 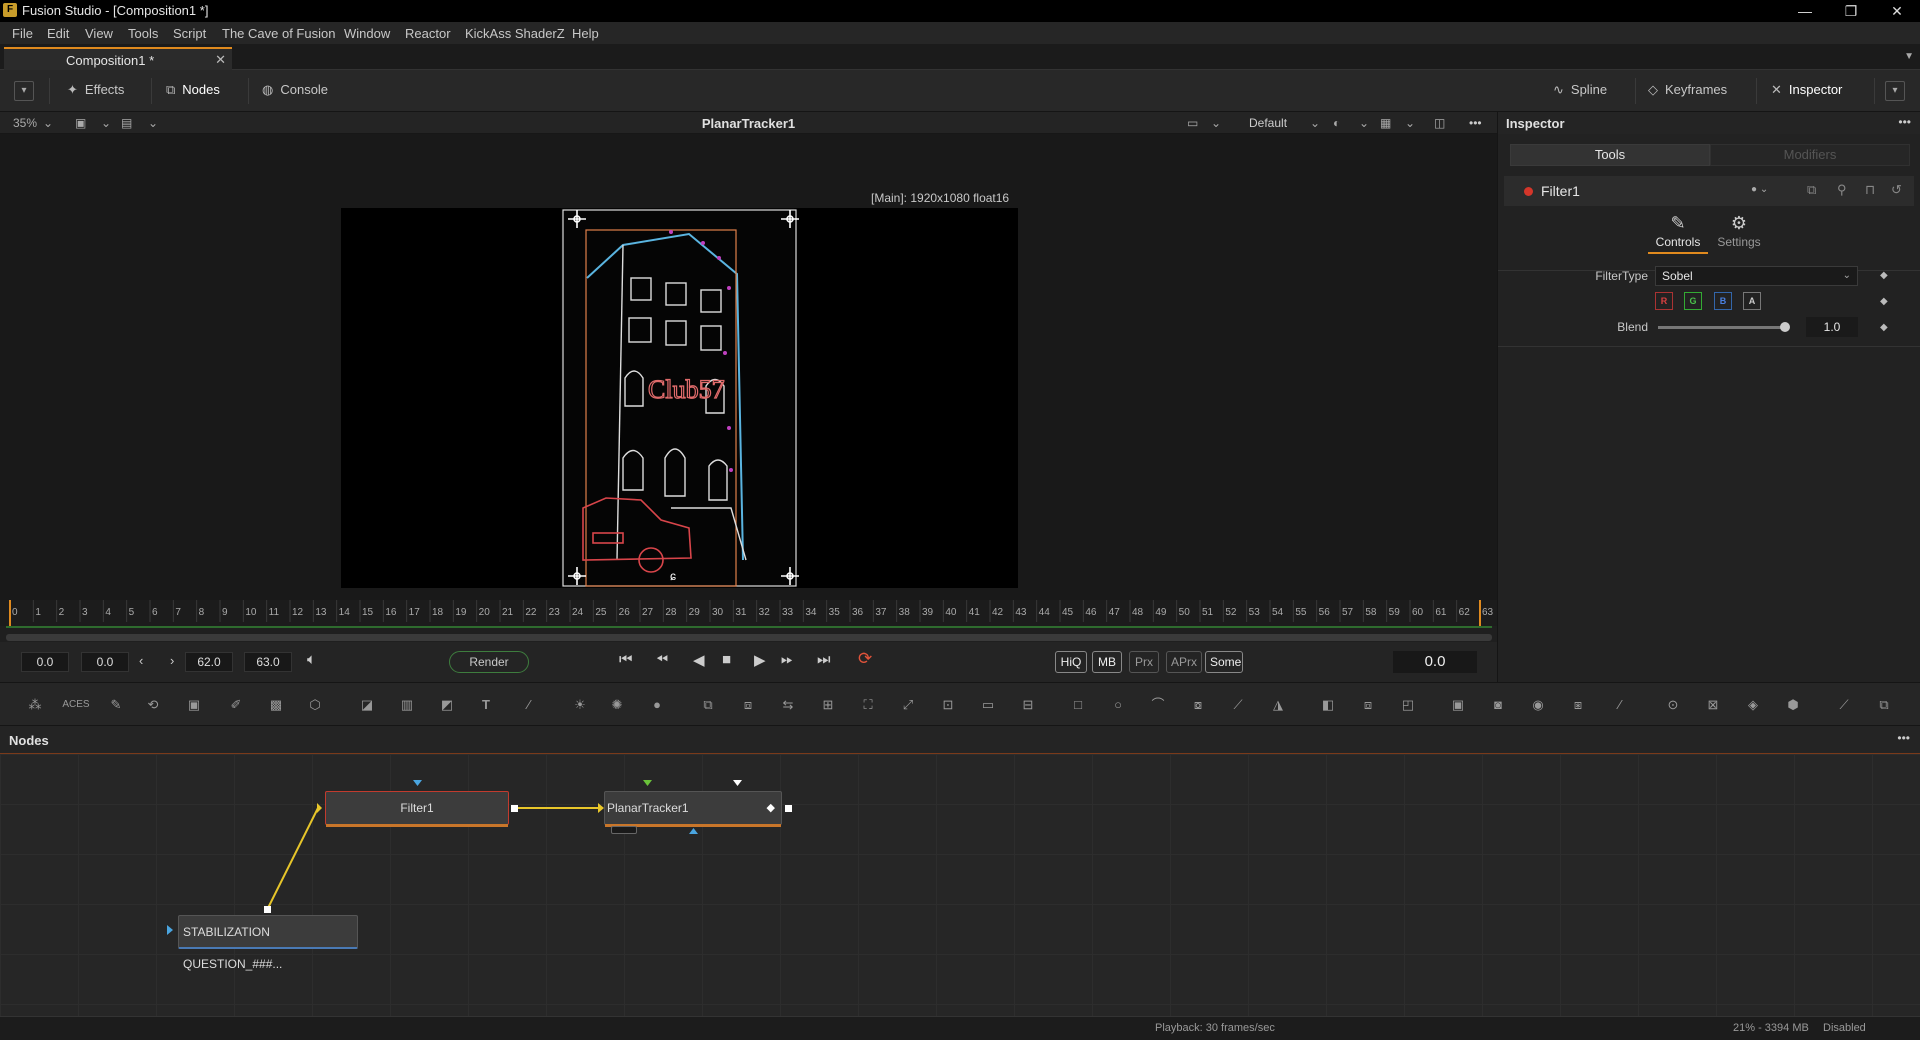 What do you see at coordinates (948, 705) in the screenshot?
I see `scale-tool-icon: ⊡` at bounding box center [948, 705].